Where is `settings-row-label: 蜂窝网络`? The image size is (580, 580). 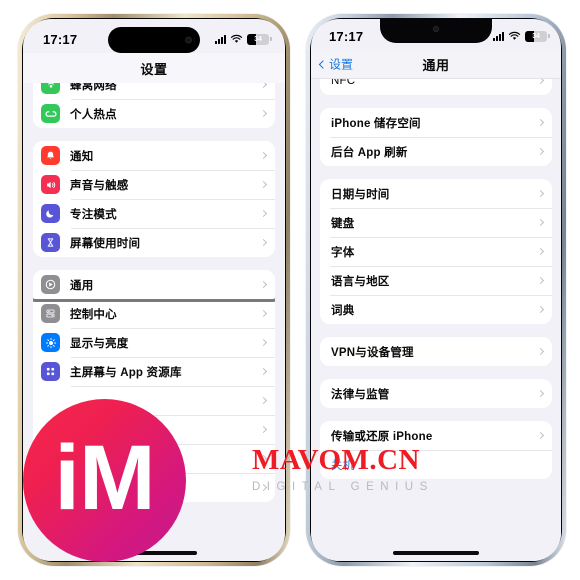 settings-row-label: 蜂窝网络 is located at coordinates (93, 87).